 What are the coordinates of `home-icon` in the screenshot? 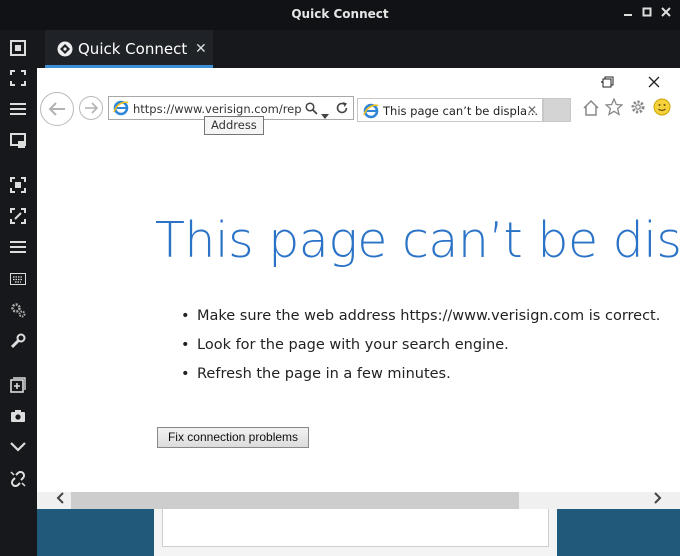 It's located at (591, 110).